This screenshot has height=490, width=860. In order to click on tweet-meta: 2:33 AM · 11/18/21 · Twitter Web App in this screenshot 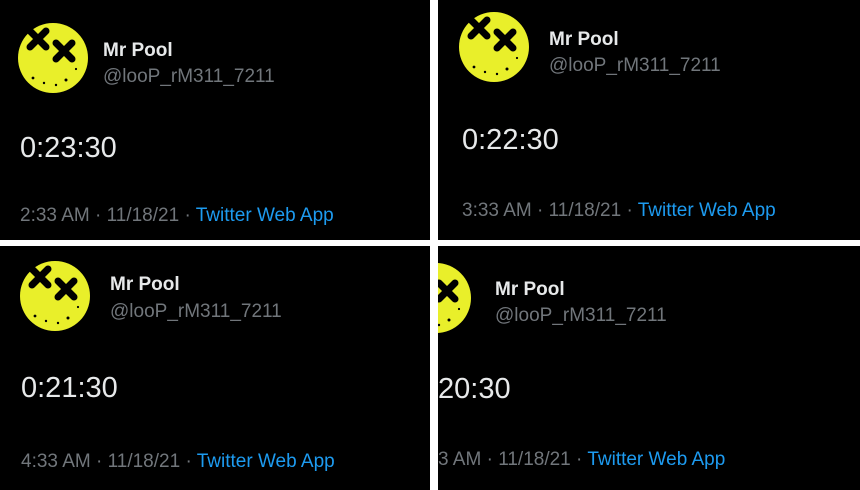, I will do `click(177, 216)`.